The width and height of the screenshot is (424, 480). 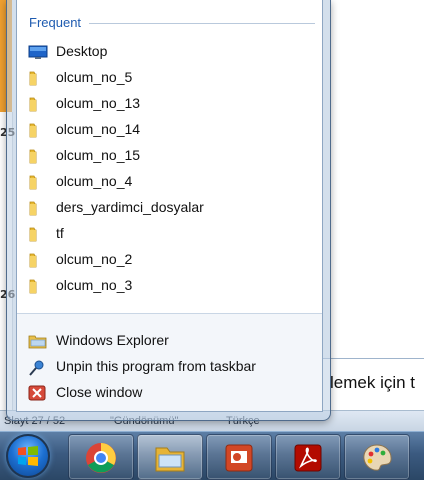 What do you see at coordinates (94, 259) in the screenshot?
I see `jump-item-label: olcum_no_2` at bounding box center [94, 259].